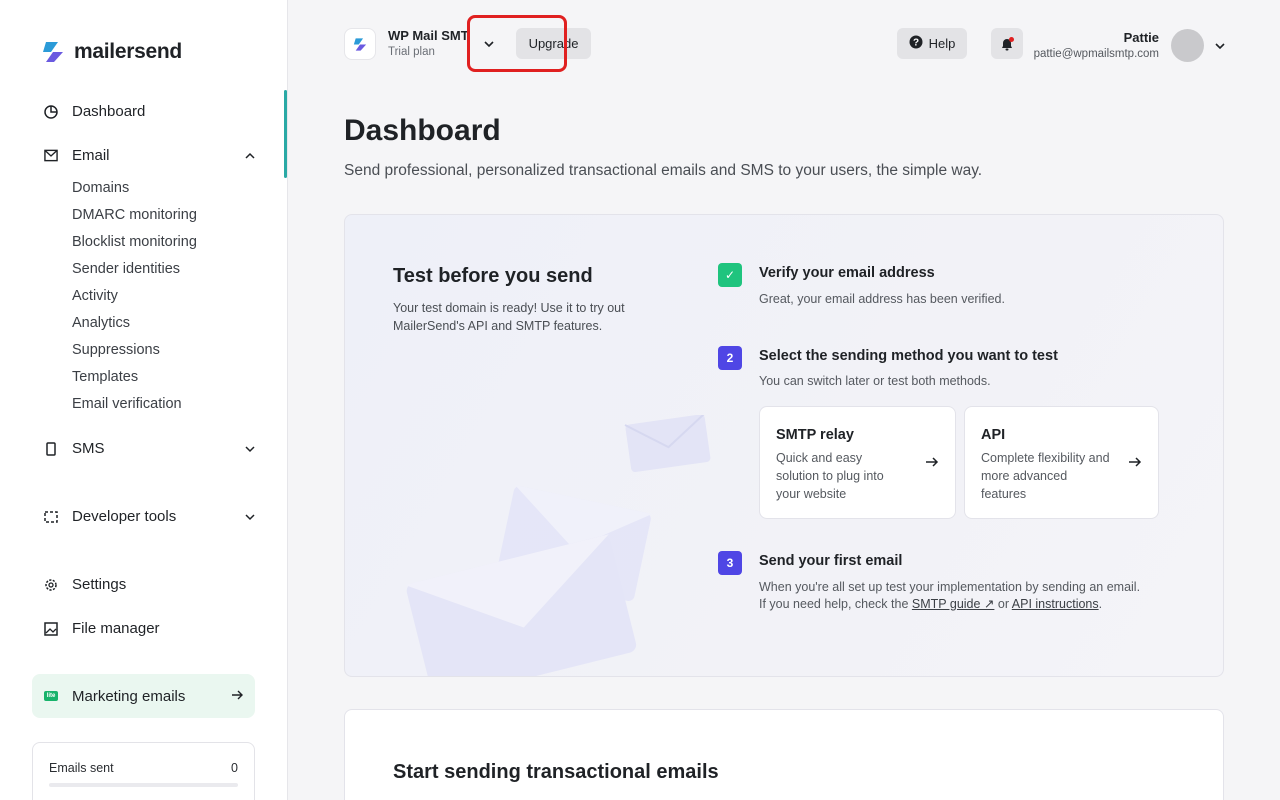  Describe the element at coordinates (150, 155) in the screenshot. I see `sidebar-item-email: Email` at that location.